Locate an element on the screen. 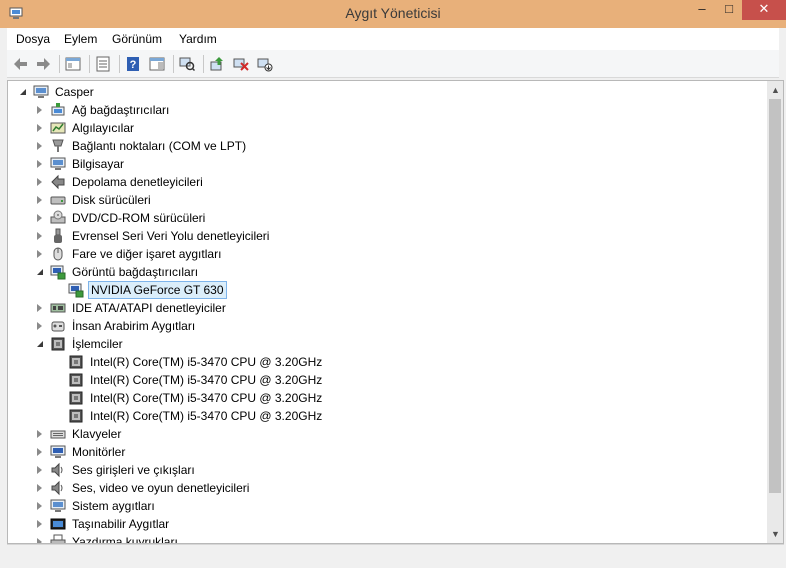  menu-yardim: Yardım is located at coordinates (198, 39).